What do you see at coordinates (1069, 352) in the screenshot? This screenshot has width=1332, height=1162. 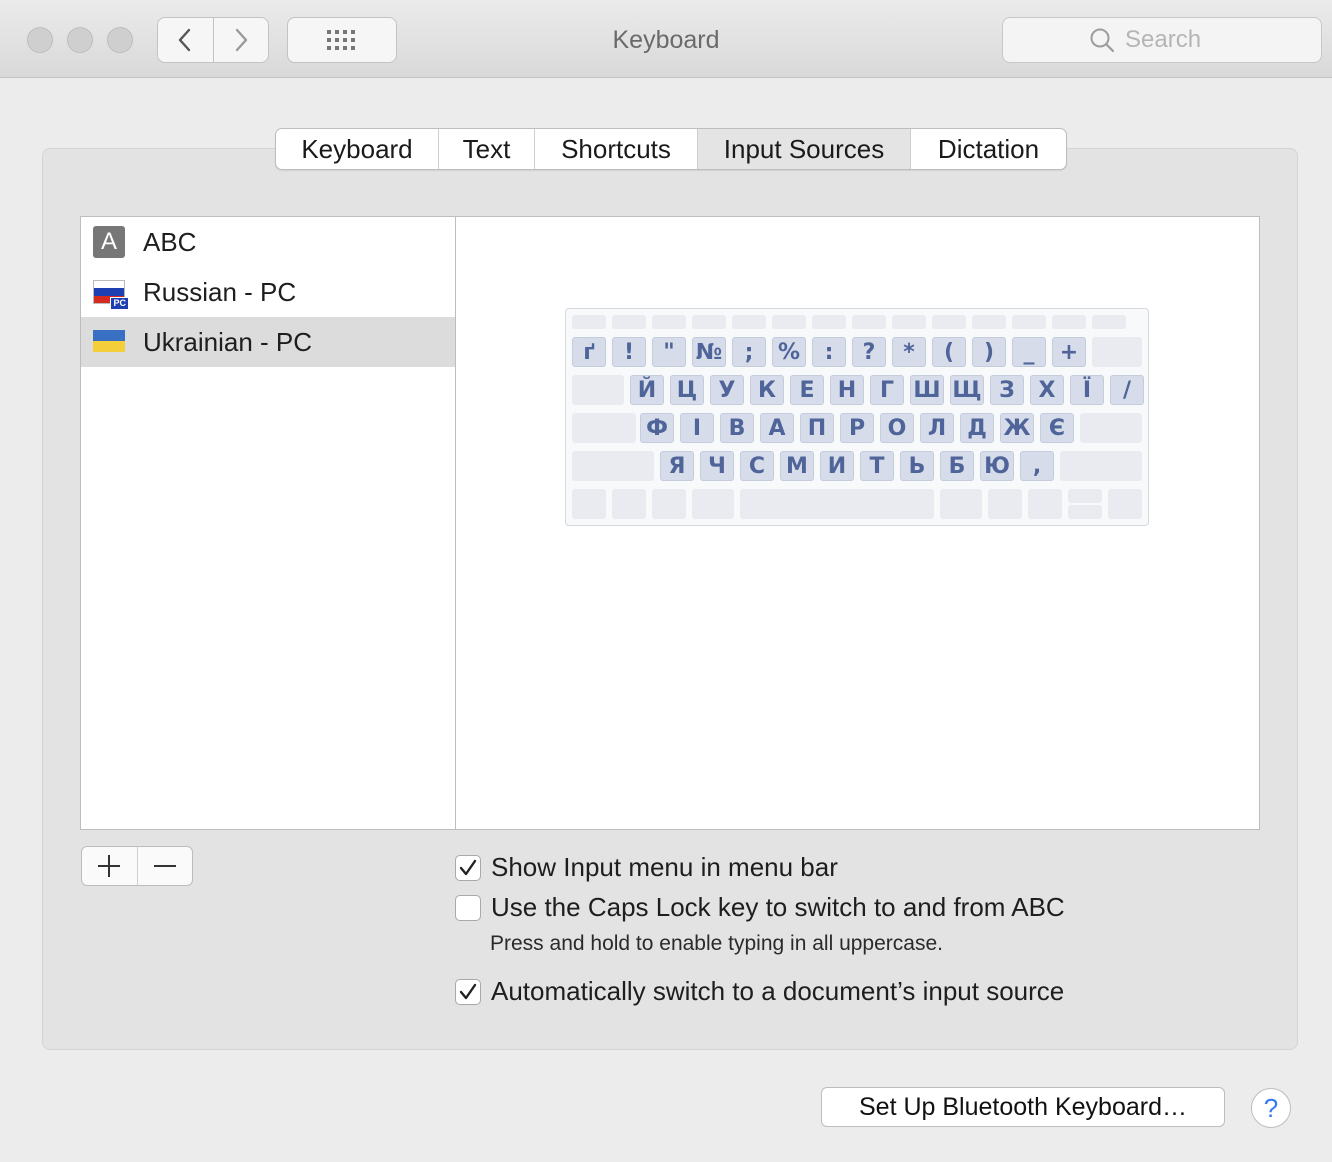 I see `keyboard-key: +` at bounding box center [1069, 352].